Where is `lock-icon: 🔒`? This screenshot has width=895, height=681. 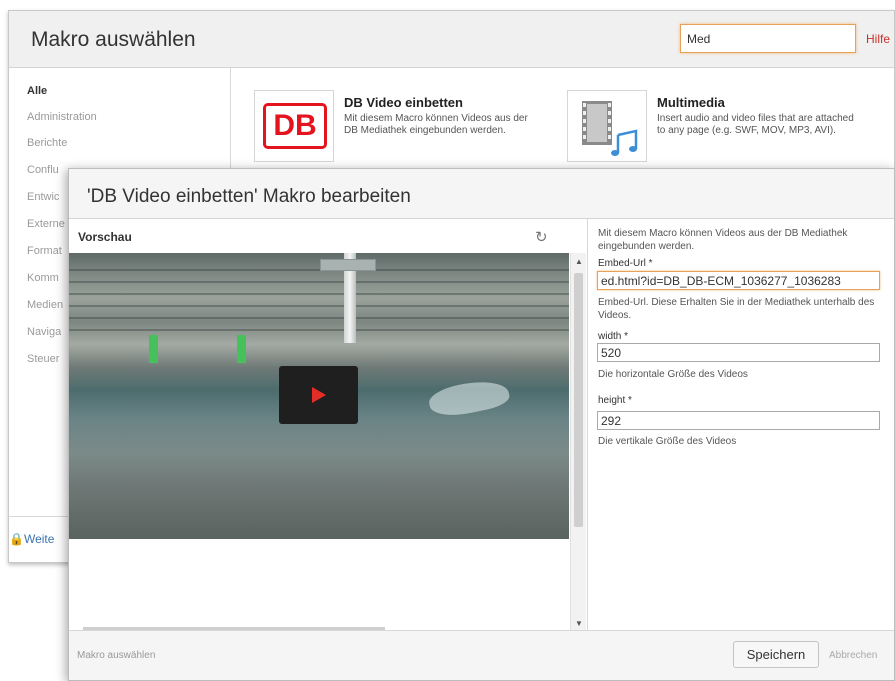
lock-icon: 🔒 is located at coordinates (16, 539).